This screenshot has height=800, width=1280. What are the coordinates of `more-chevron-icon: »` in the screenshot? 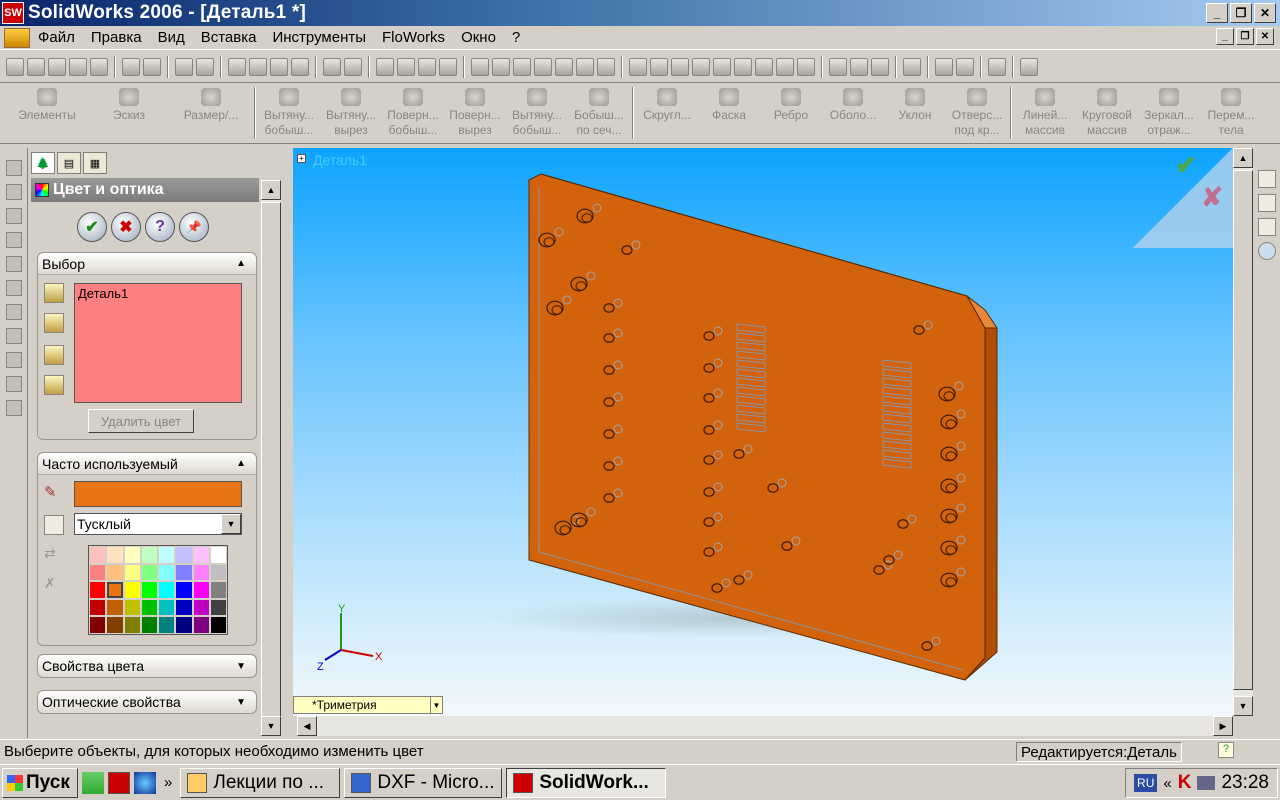 It's located at (168, 782).